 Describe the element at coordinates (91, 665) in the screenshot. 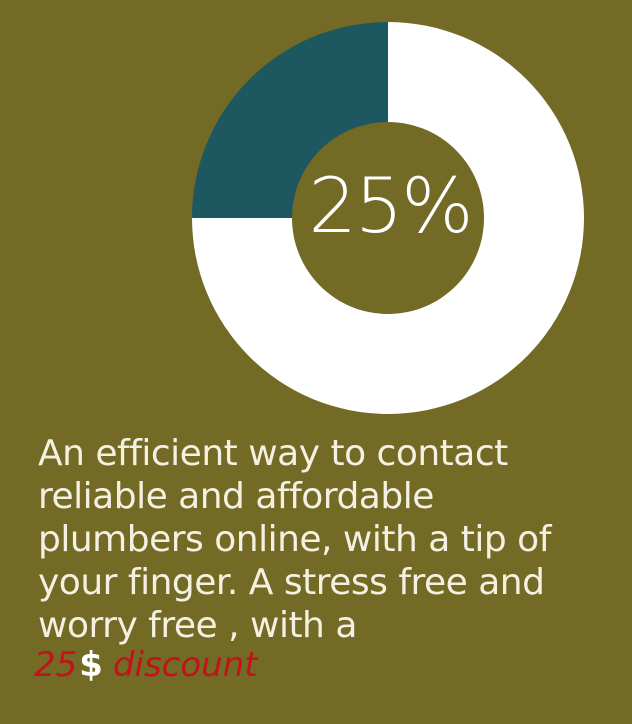

I see `dollar-symbol: $` at that location.